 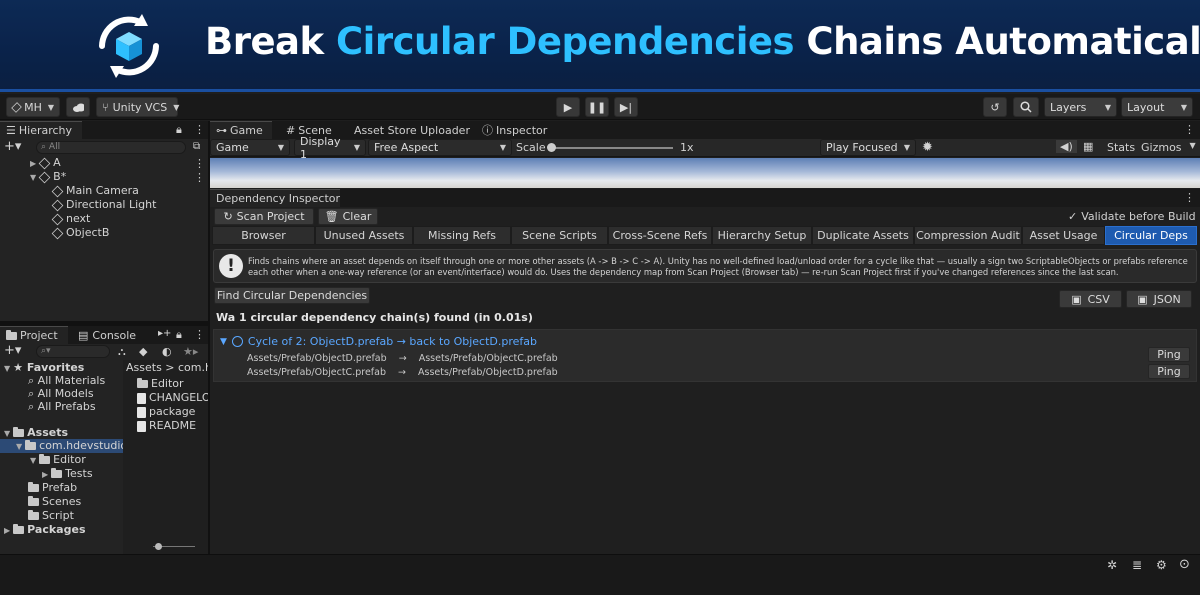 I want to click on favorite-item: ⌕ All Materials, so click(x=66, y=381).